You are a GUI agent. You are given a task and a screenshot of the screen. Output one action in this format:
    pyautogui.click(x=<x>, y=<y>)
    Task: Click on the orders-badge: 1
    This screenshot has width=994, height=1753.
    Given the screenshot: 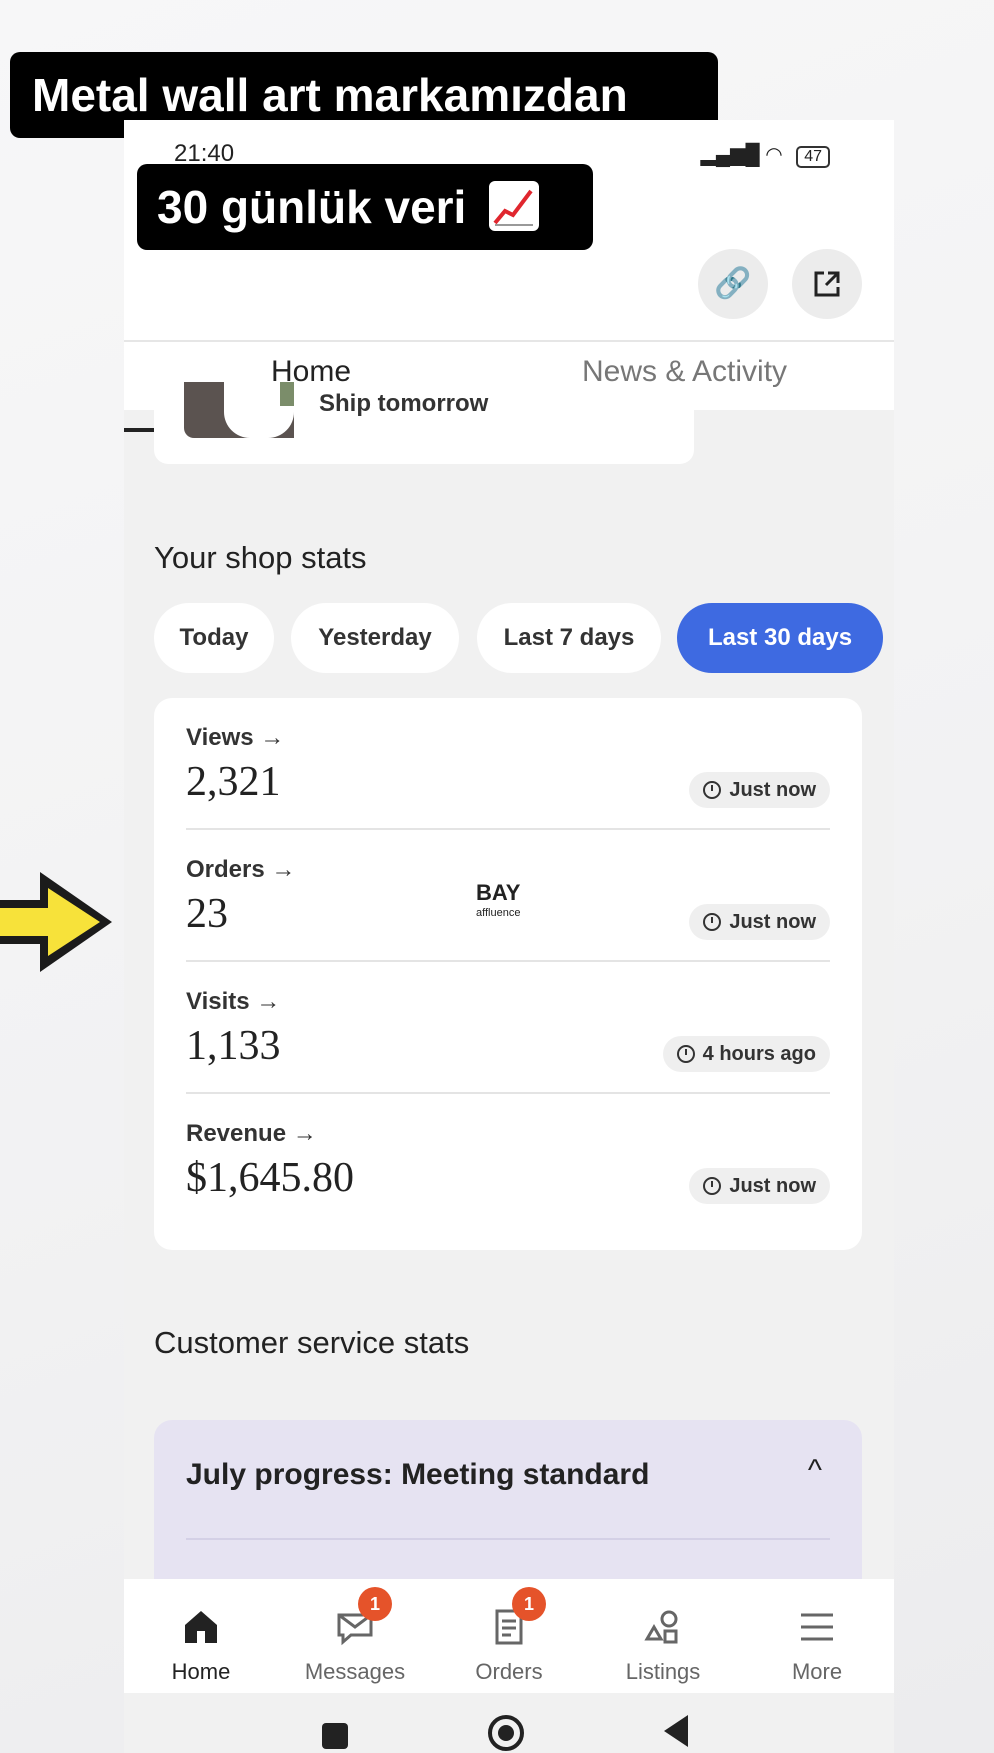 What is the action you would take?
    pyautogui.click(x=529, y=1604)
    